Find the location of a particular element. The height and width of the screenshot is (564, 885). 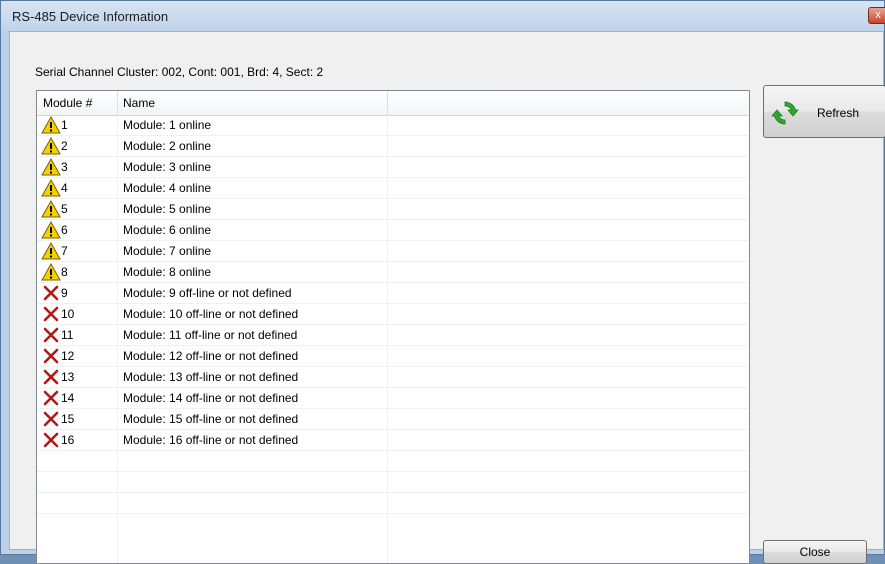

module-number-cell: 10 is located at coordinates (81, 314).